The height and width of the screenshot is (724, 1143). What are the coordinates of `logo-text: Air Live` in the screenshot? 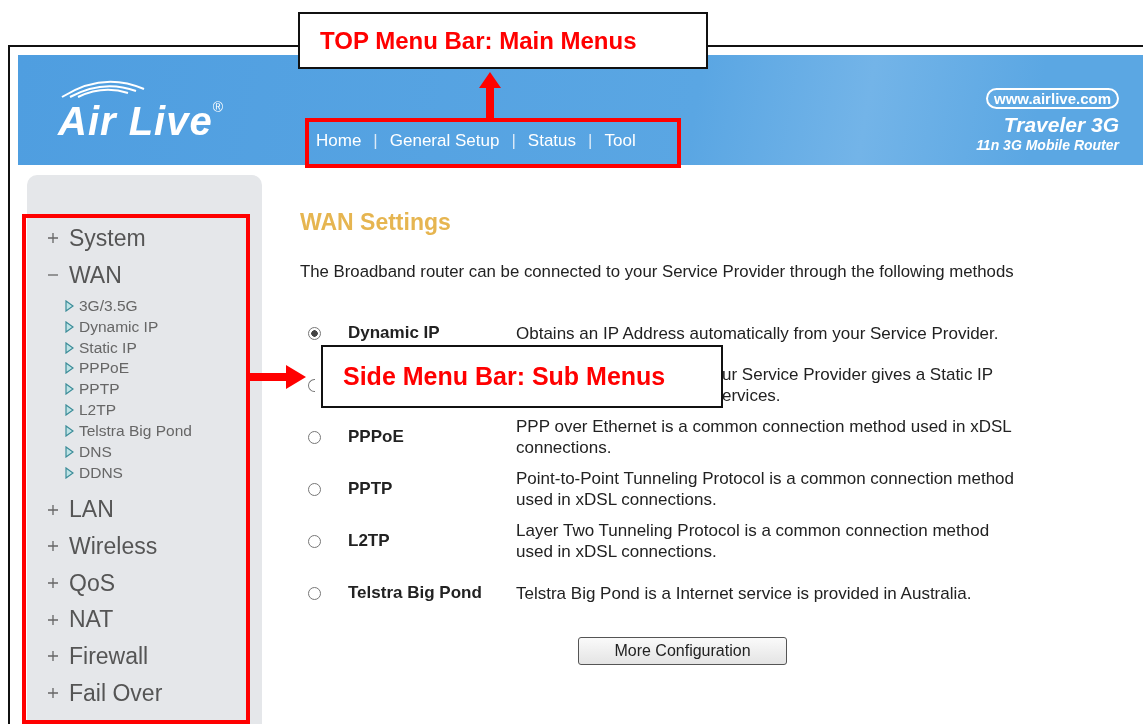 It's located at (135, 120).